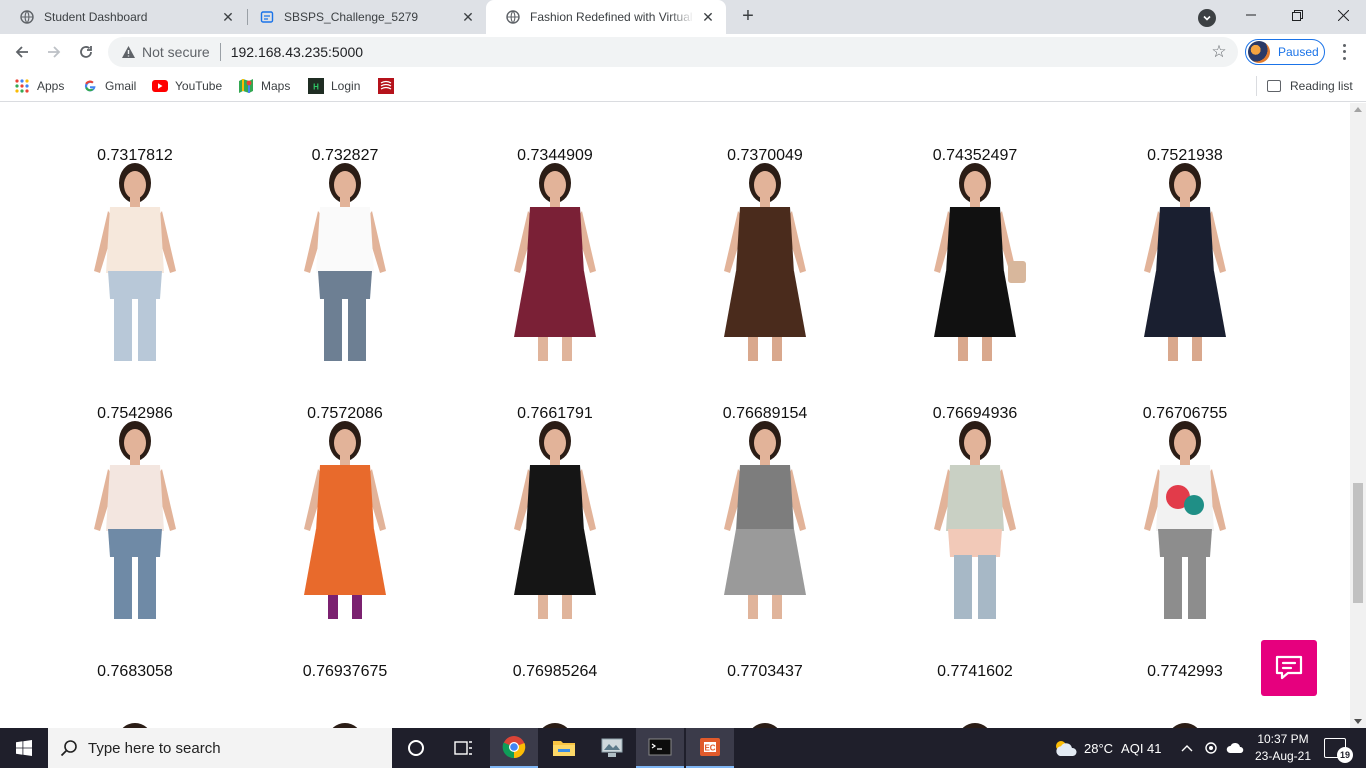  Describe the element at coordinates (464, 748) in the screenshot. I see `task-view-button` at that location.